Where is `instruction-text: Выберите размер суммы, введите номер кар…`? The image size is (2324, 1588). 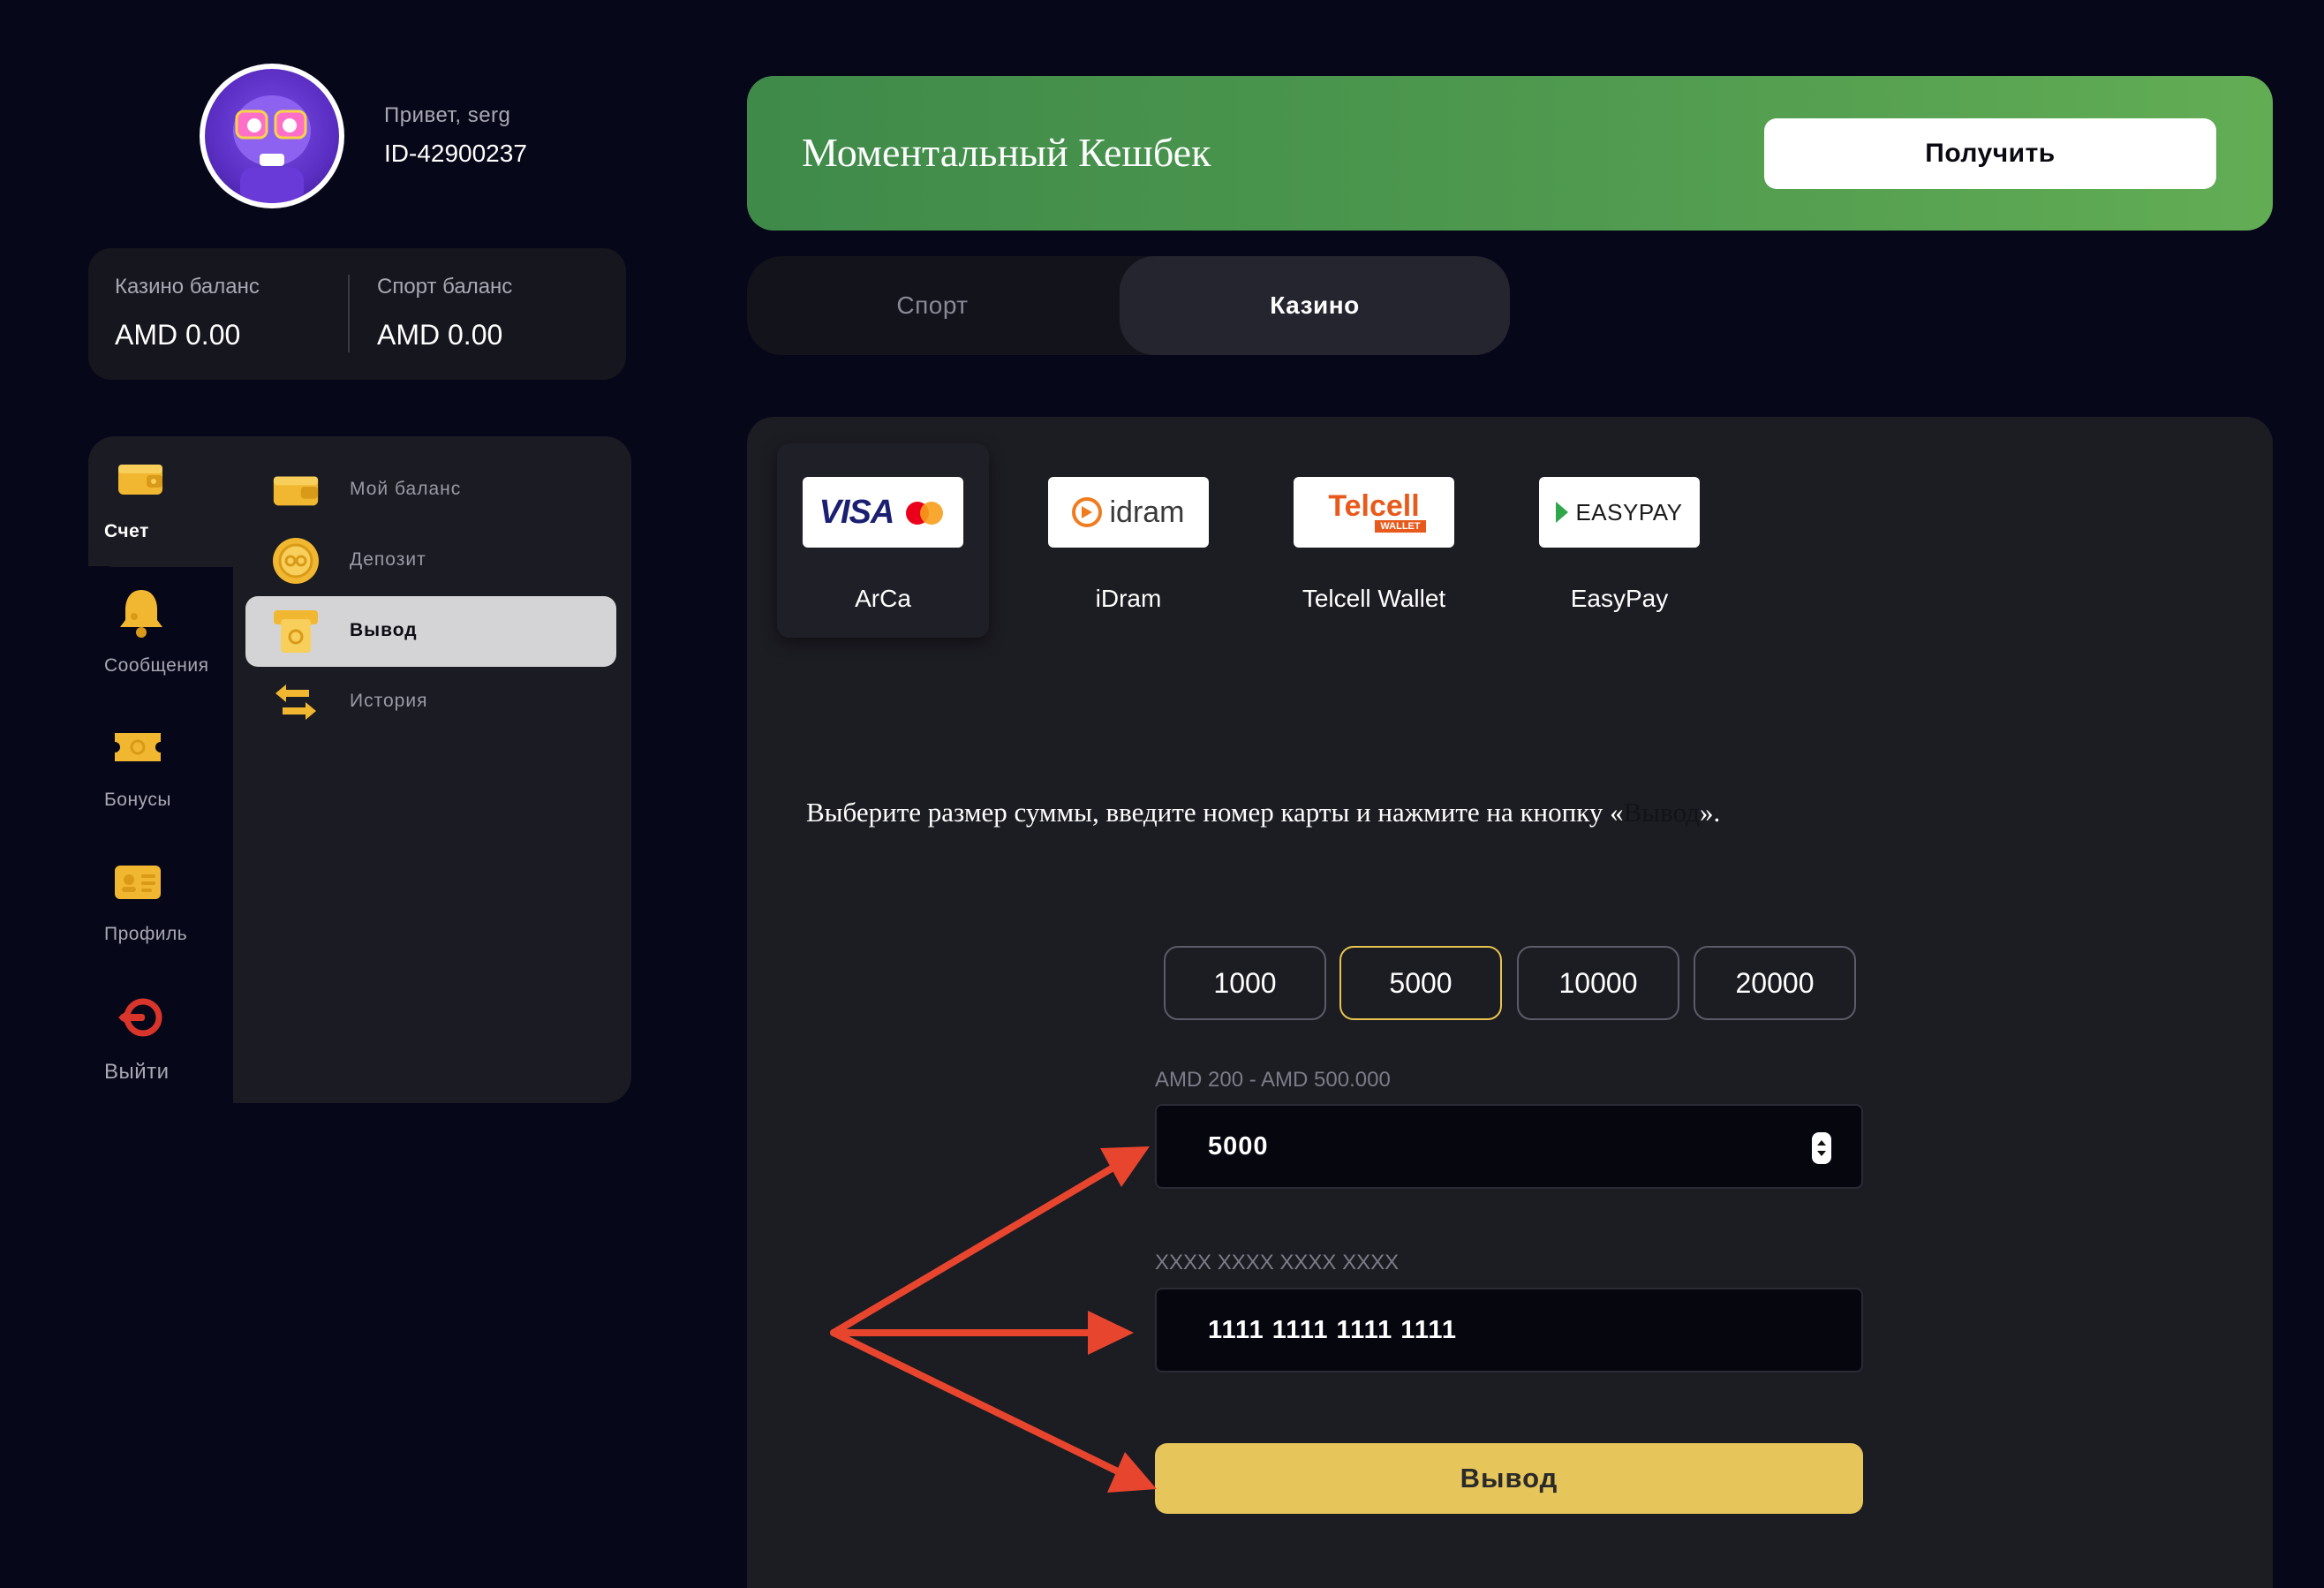 instruction-text: Выберите размер суммы, введите номер кар… is located at coordinates (1215, 812).